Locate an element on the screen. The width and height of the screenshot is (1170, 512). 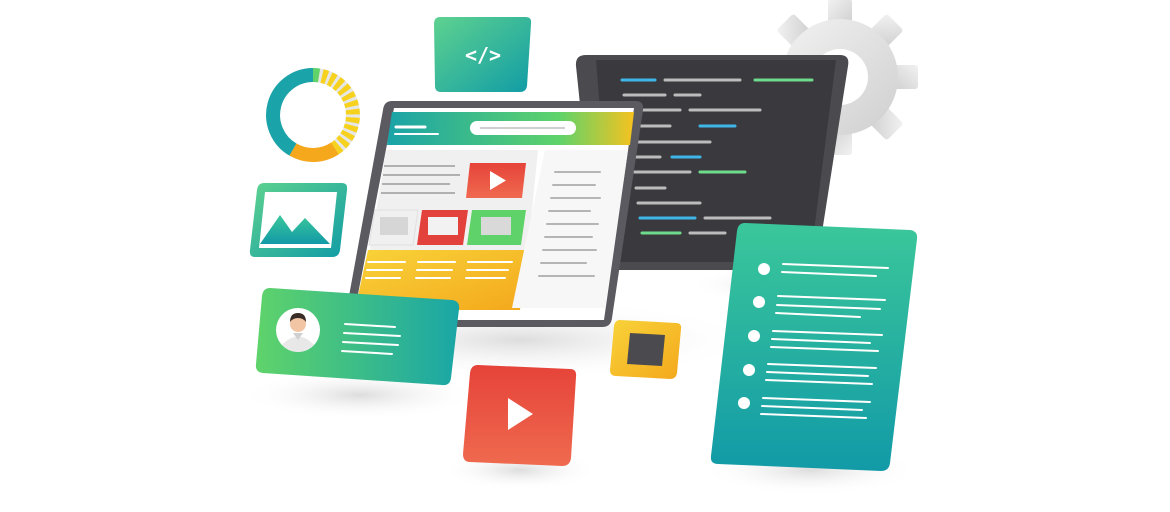
code-icon: </> is located at coordinates (483, 54).